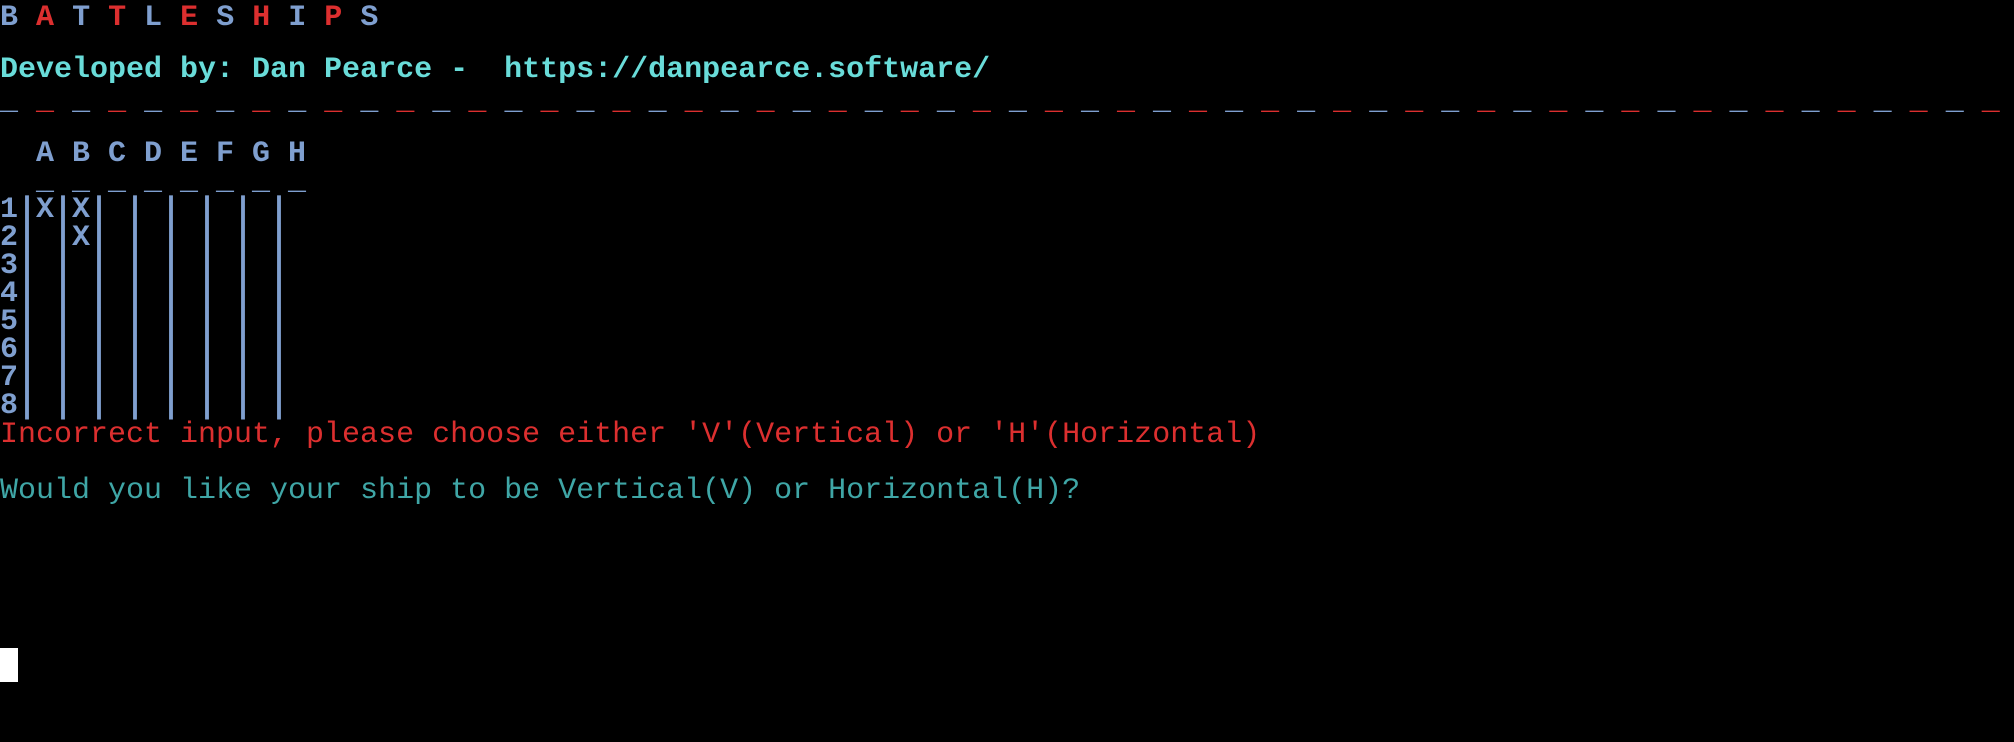  I want to click on title-letter: E, so click(189, 18).